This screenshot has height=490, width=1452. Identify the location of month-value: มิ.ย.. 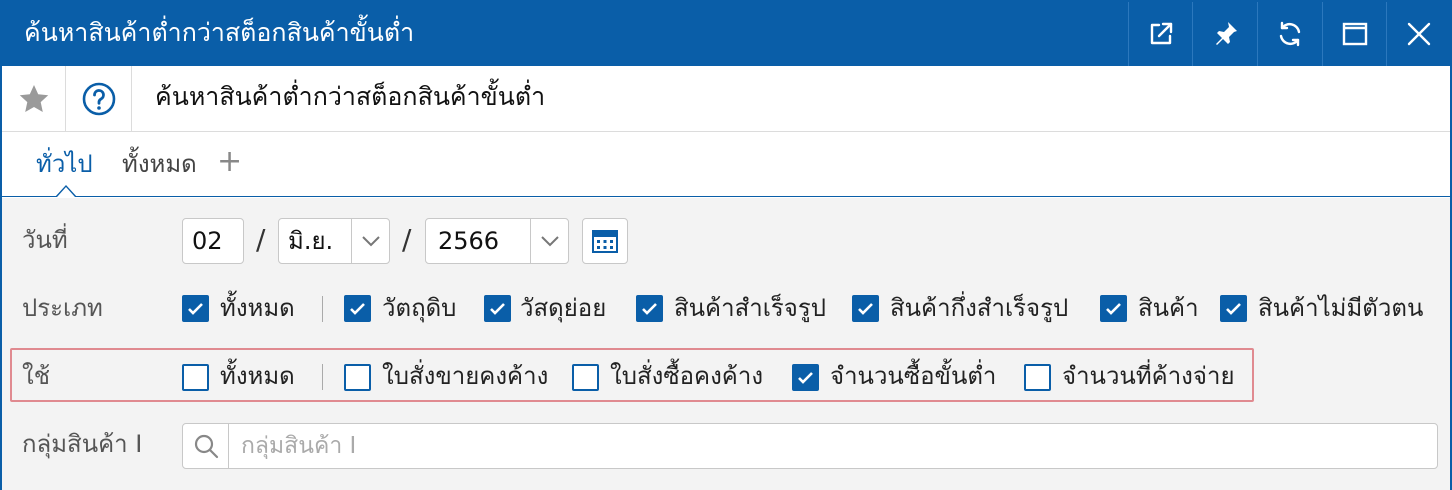
(311, 241).